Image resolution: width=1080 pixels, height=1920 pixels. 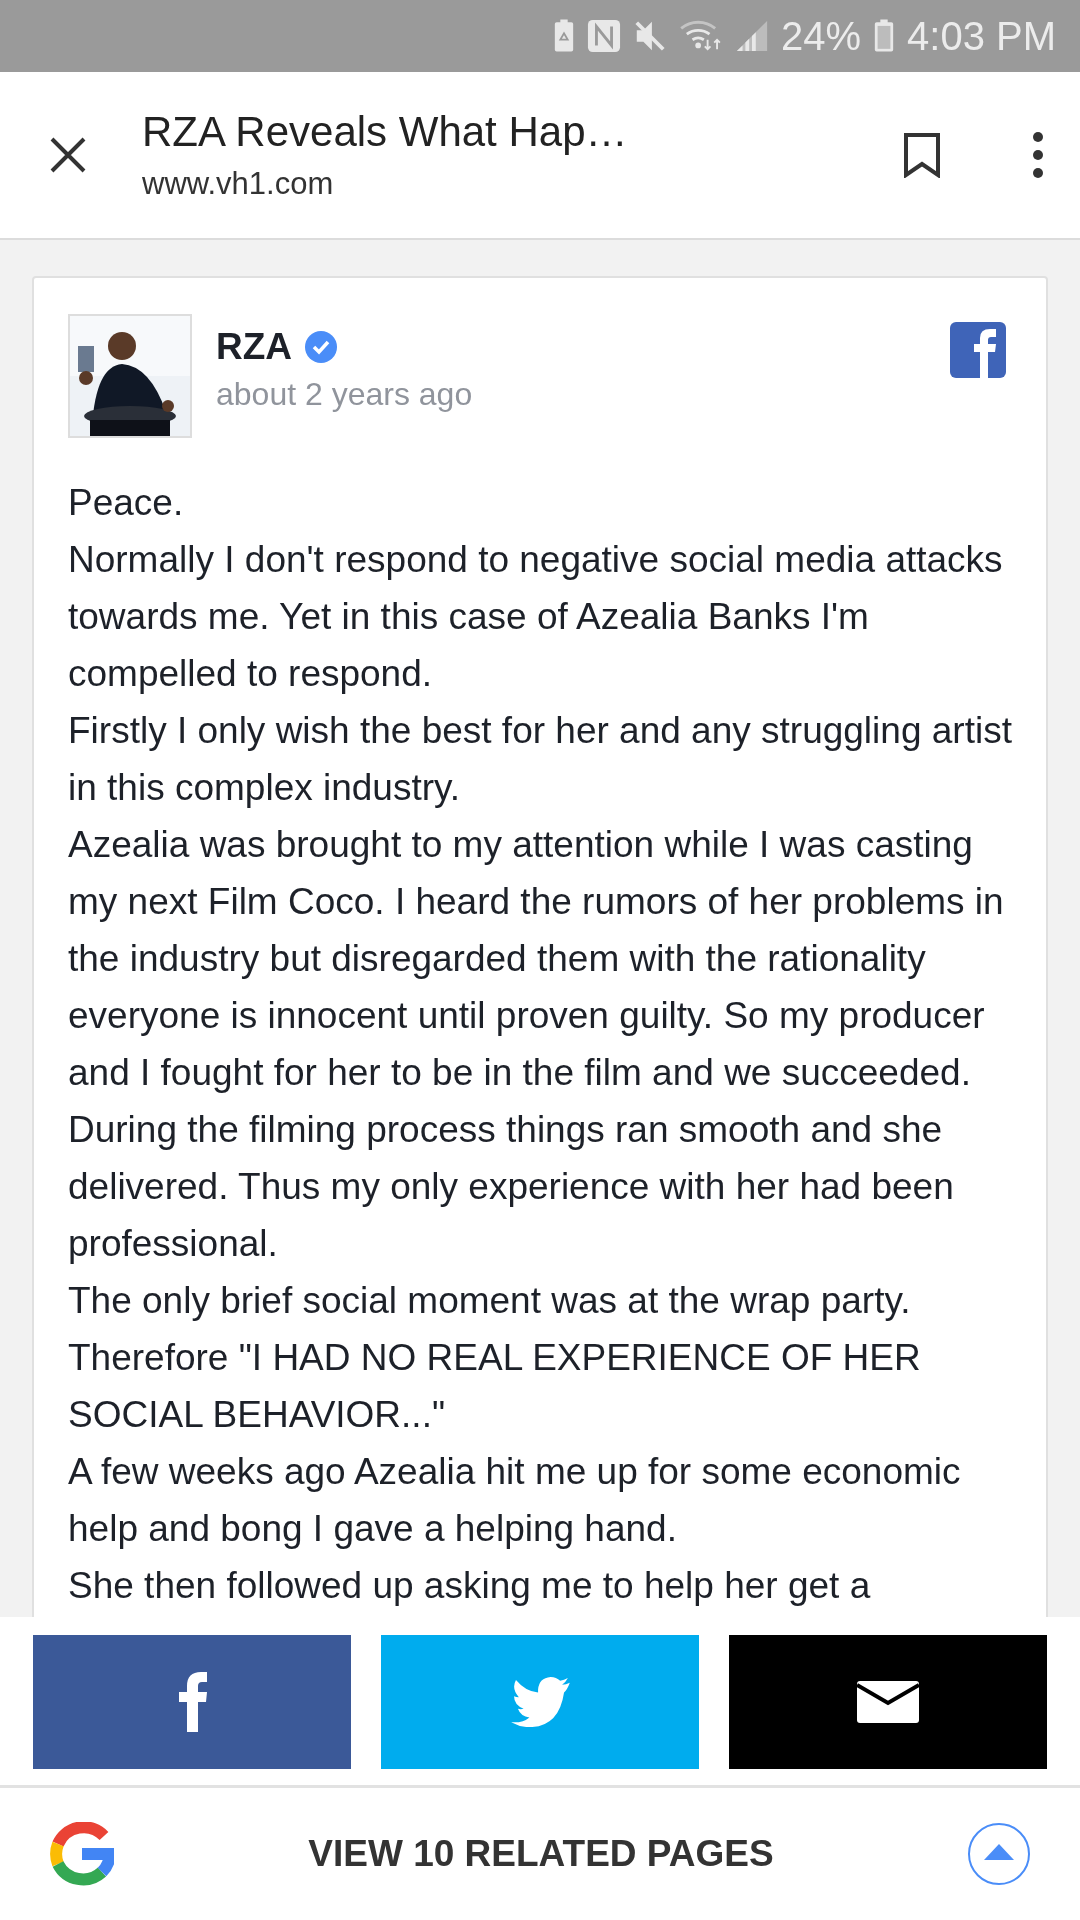 I want to click on view-related-pages-button: VIEW 10 RELATED PAGES, so click(x=541, y=1854).